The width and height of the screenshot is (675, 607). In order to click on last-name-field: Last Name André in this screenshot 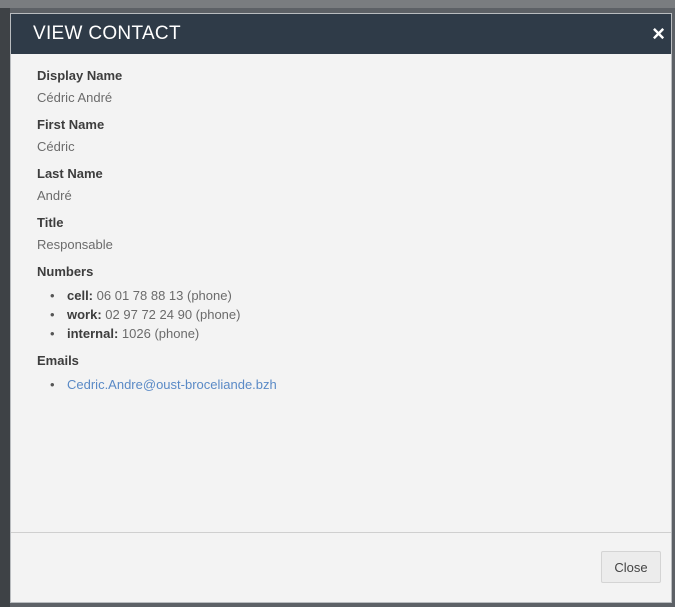, I will do `click(354, 184)`.